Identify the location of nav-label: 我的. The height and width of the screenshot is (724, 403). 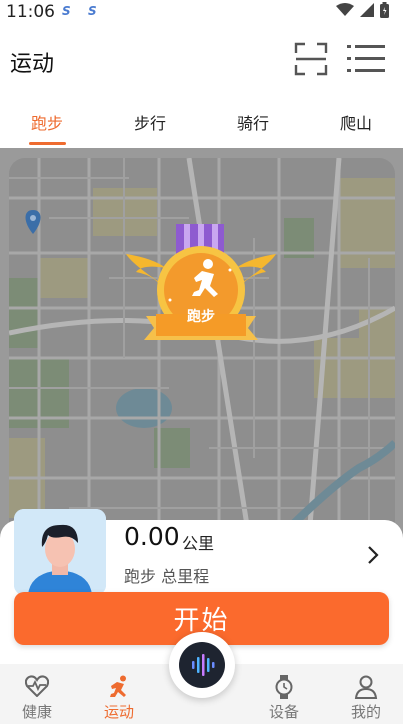
(365, 712).